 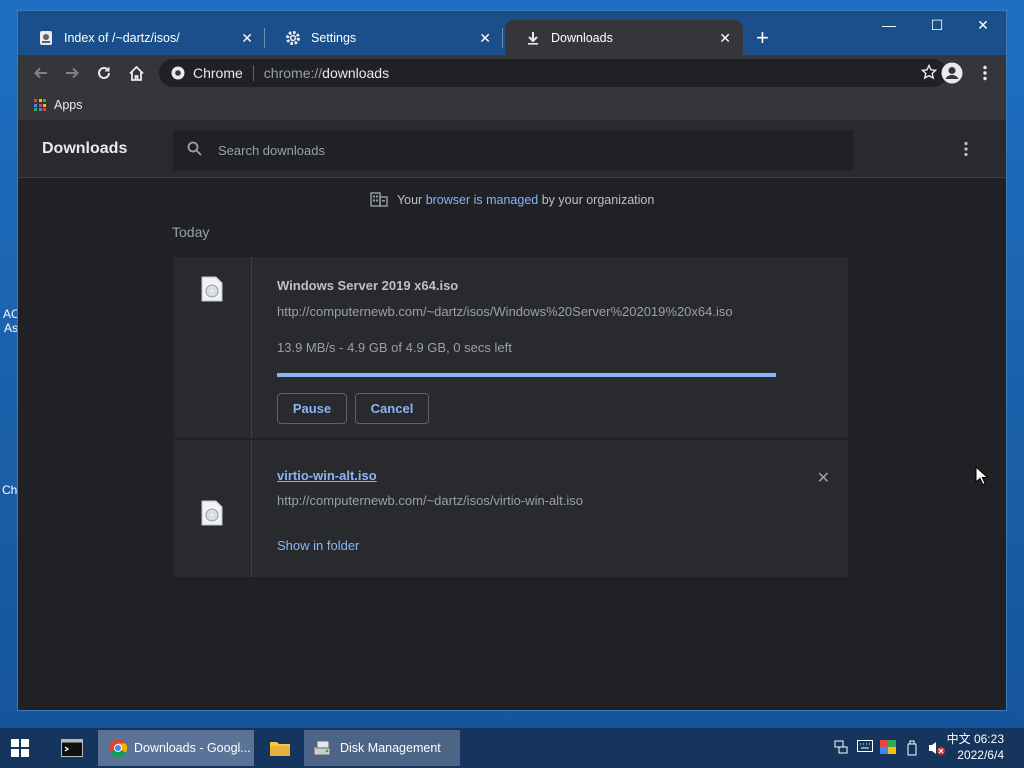 What do you see at coordinates (937, 25) in the screenshot?
I see `maximize-button: ☐` at bounding box center [937, 25].